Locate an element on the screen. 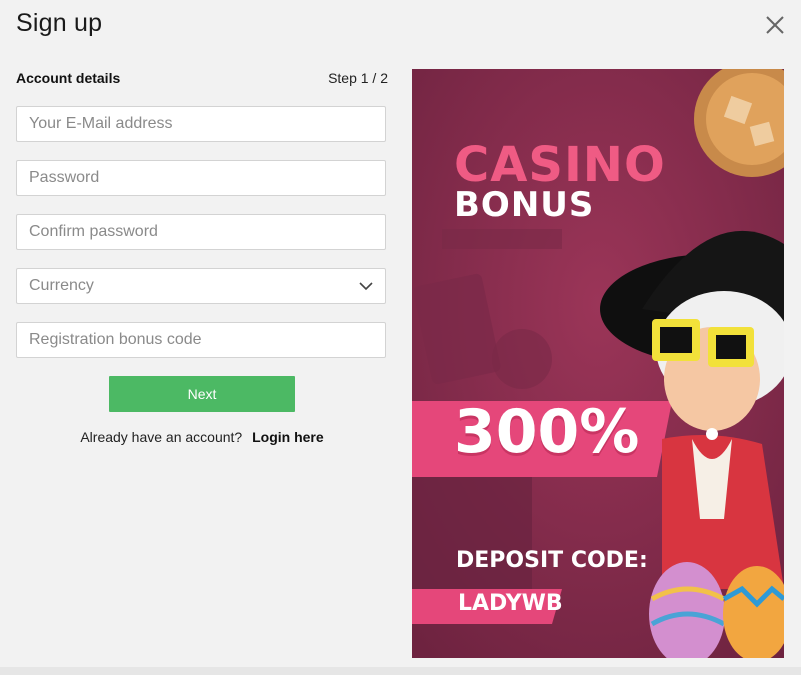  login-link: Login here is located at coordinates (288, 437).